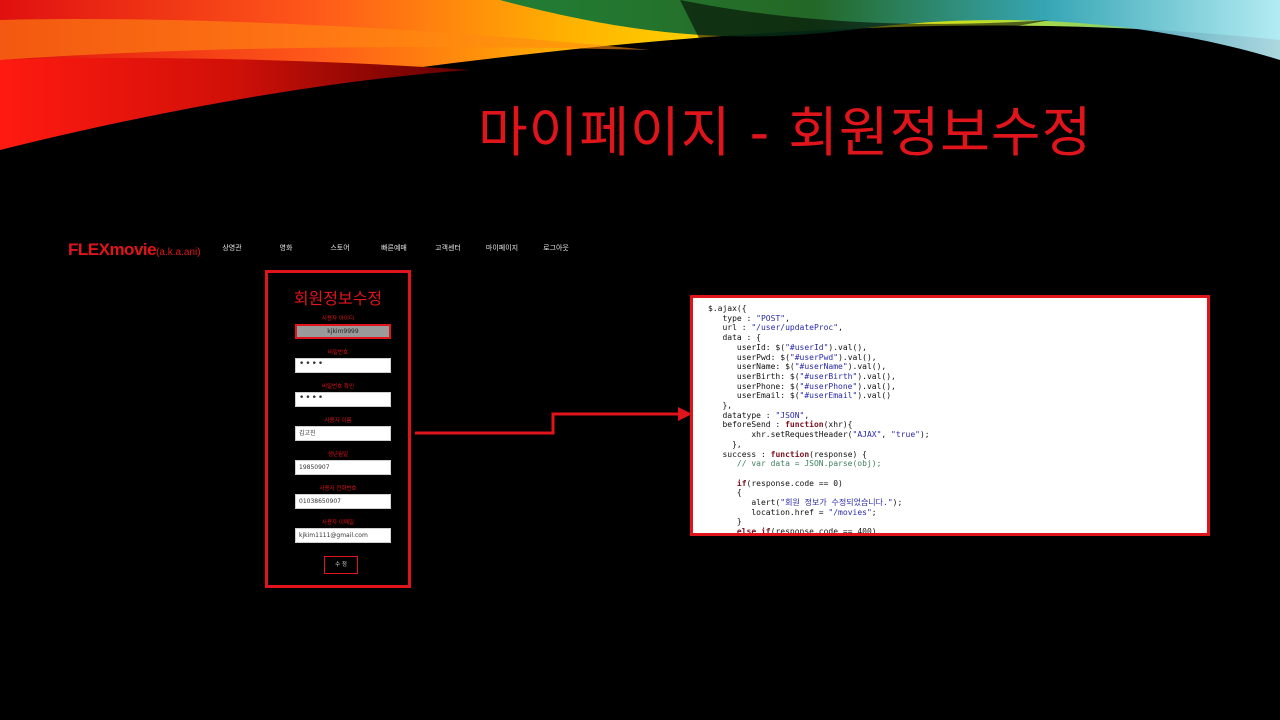 This screenshot has width=1280, height=720. I want to click on birthdate-label: 생년월일, so click(338, 455).